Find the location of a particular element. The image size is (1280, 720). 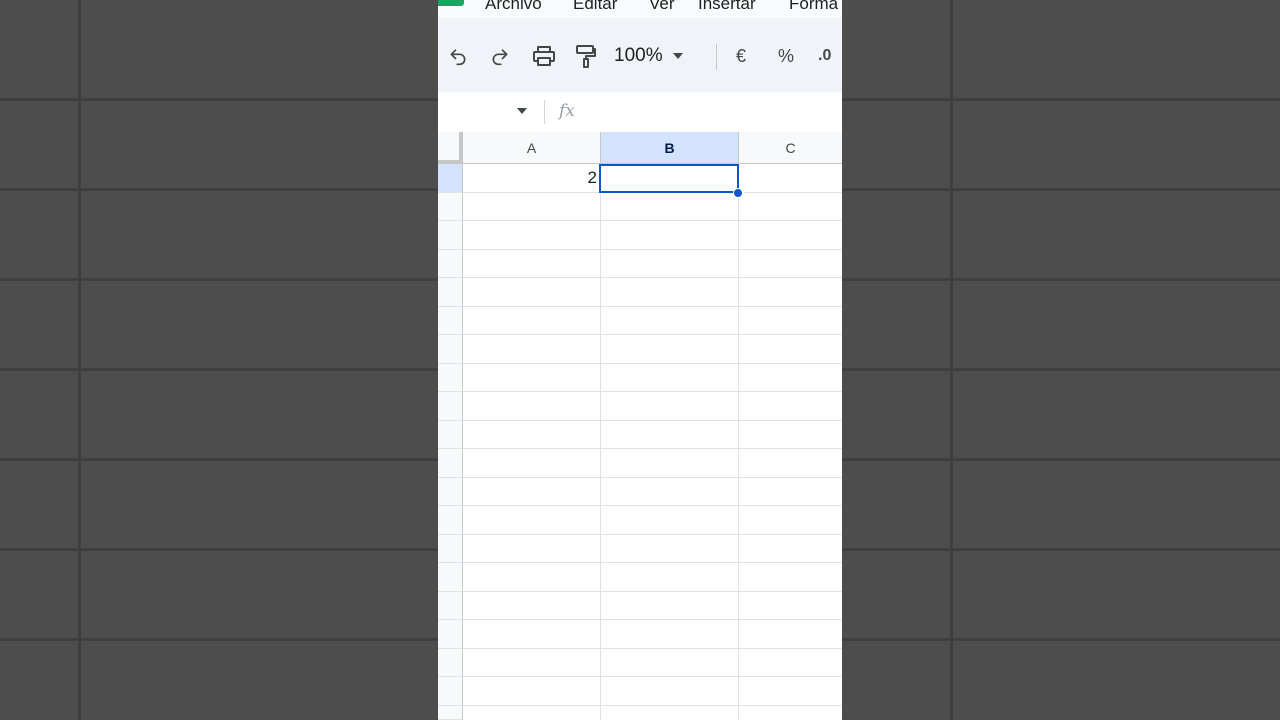

menu-editar: Editar is located at coordinates (595, 7).